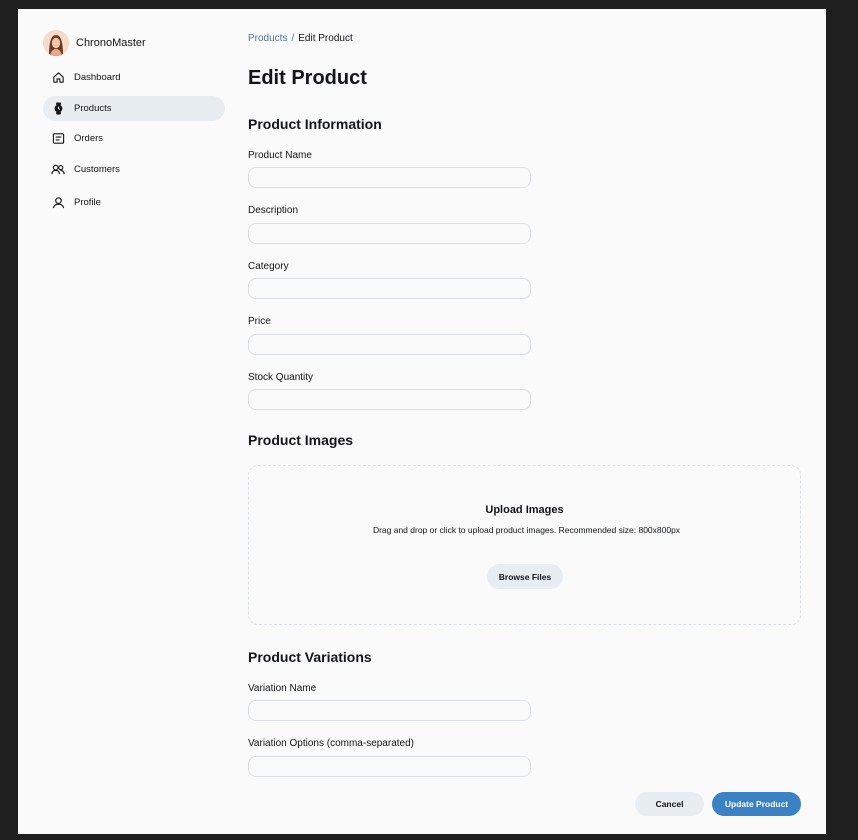 The image size is (858, 840). Describe the element at coordinates (325, 38) in the screenshot. I see `breadcrumb-current: Edit Product` at that location.